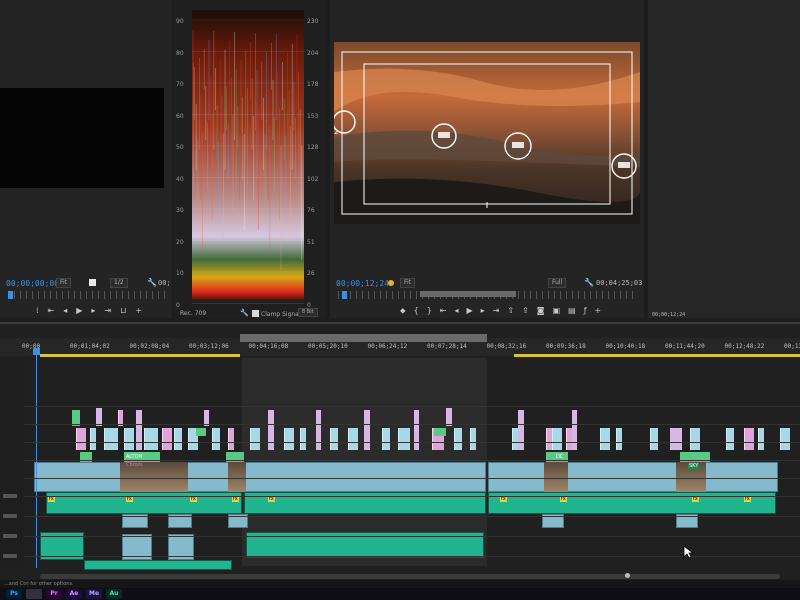 Image resolution: width=800 pixels, height=600 pixels. Describe the element at coordinates (255, 313) in the screenshot. I see `checkbox-checked-icon` at that location.